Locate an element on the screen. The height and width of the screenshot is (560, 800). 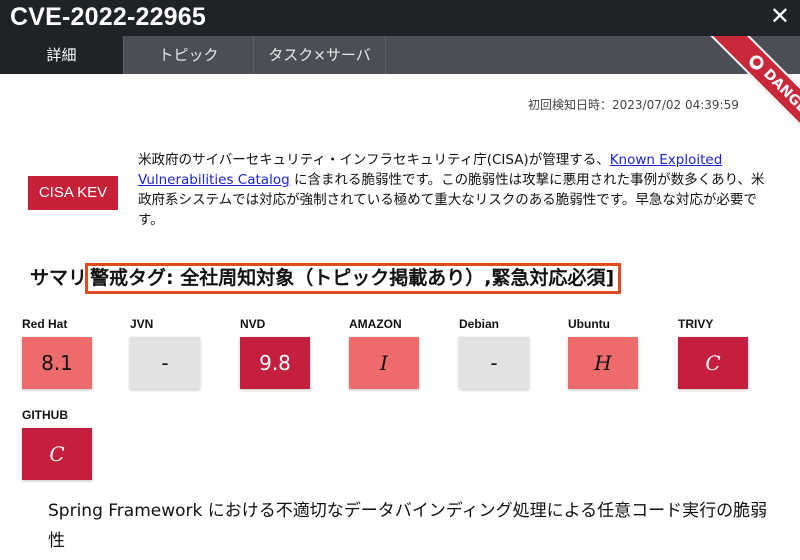
score-nvd: NVD 9.8 is located at coordinates (275, 353).